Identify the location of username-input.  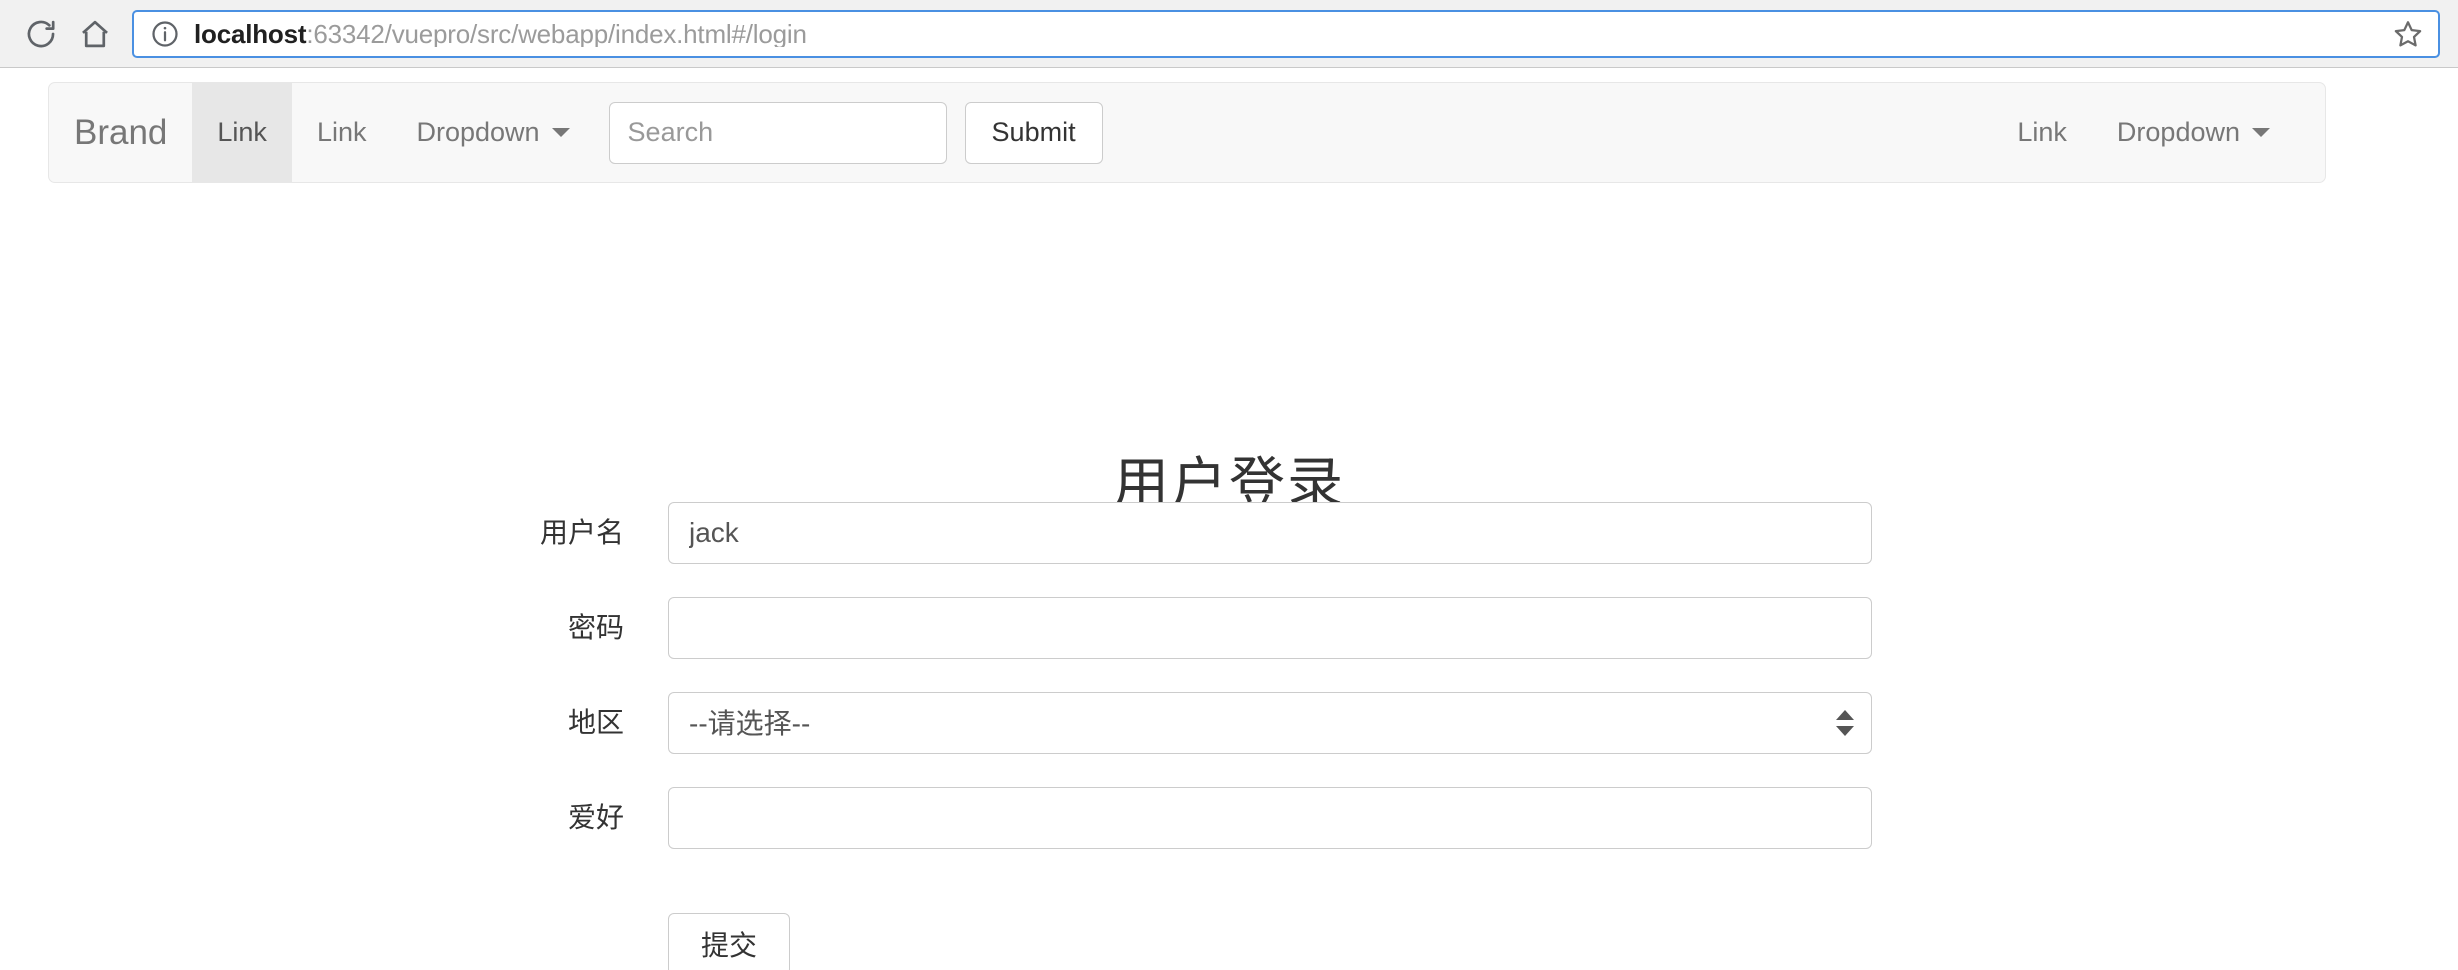
(1270, 533).